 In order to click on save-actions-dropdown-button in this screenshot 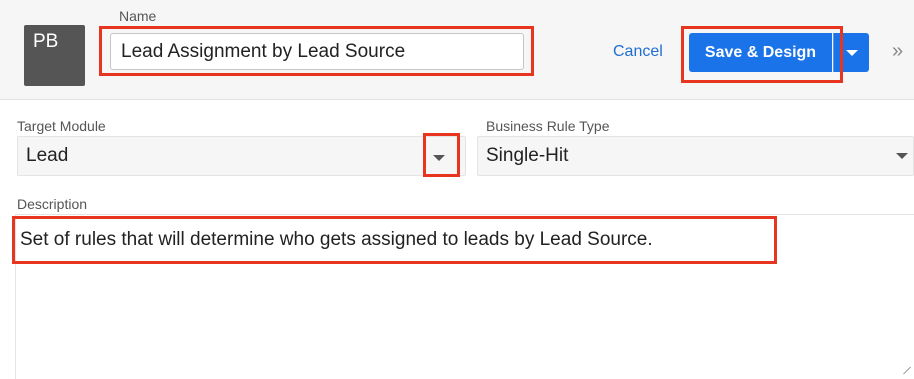, I will do `click(851, 52)`.